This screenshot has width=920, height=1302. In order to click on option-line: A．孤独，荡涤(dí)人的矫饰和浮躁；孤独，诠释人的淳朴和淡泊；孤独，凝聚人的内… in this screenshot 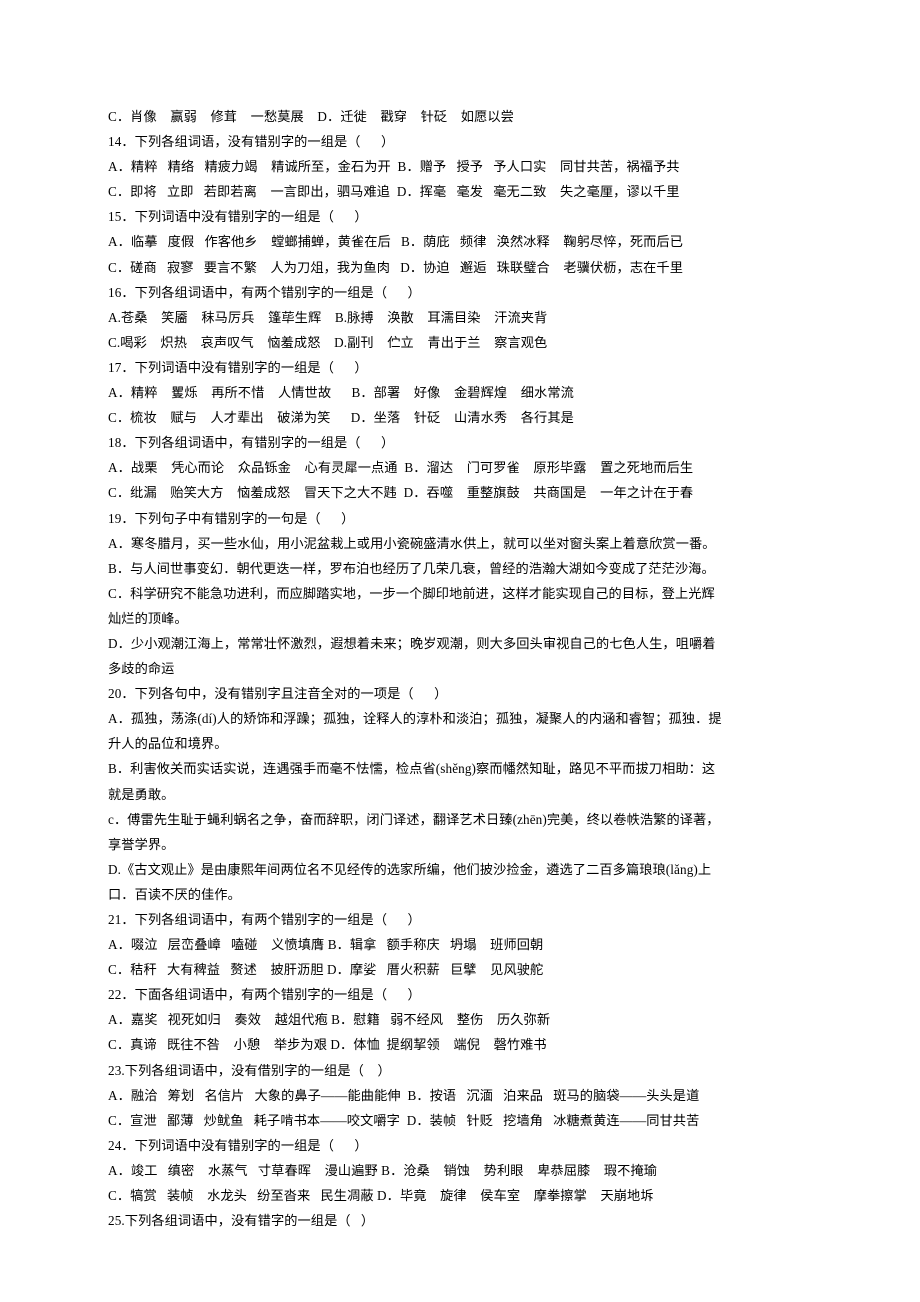, I will do `click(415, 719)`.